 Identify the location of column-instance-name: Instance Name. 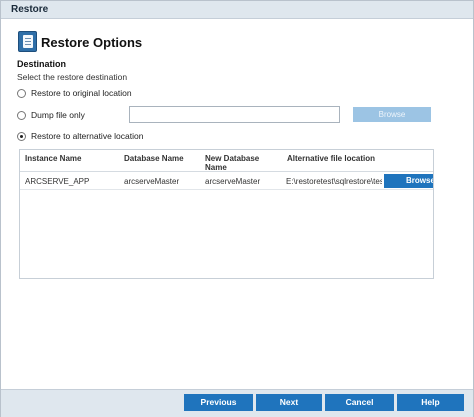
(53, 158).